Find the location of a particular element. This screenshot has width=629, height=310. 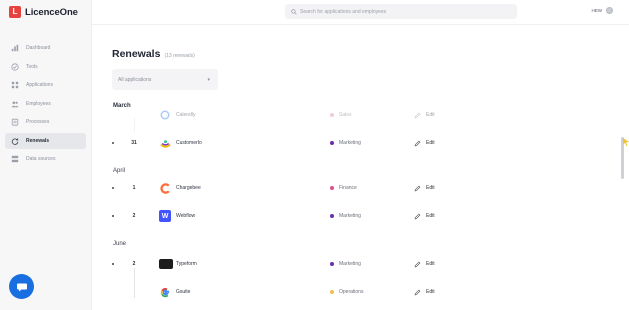

typeform-icon is located at coordinates (166, 264).